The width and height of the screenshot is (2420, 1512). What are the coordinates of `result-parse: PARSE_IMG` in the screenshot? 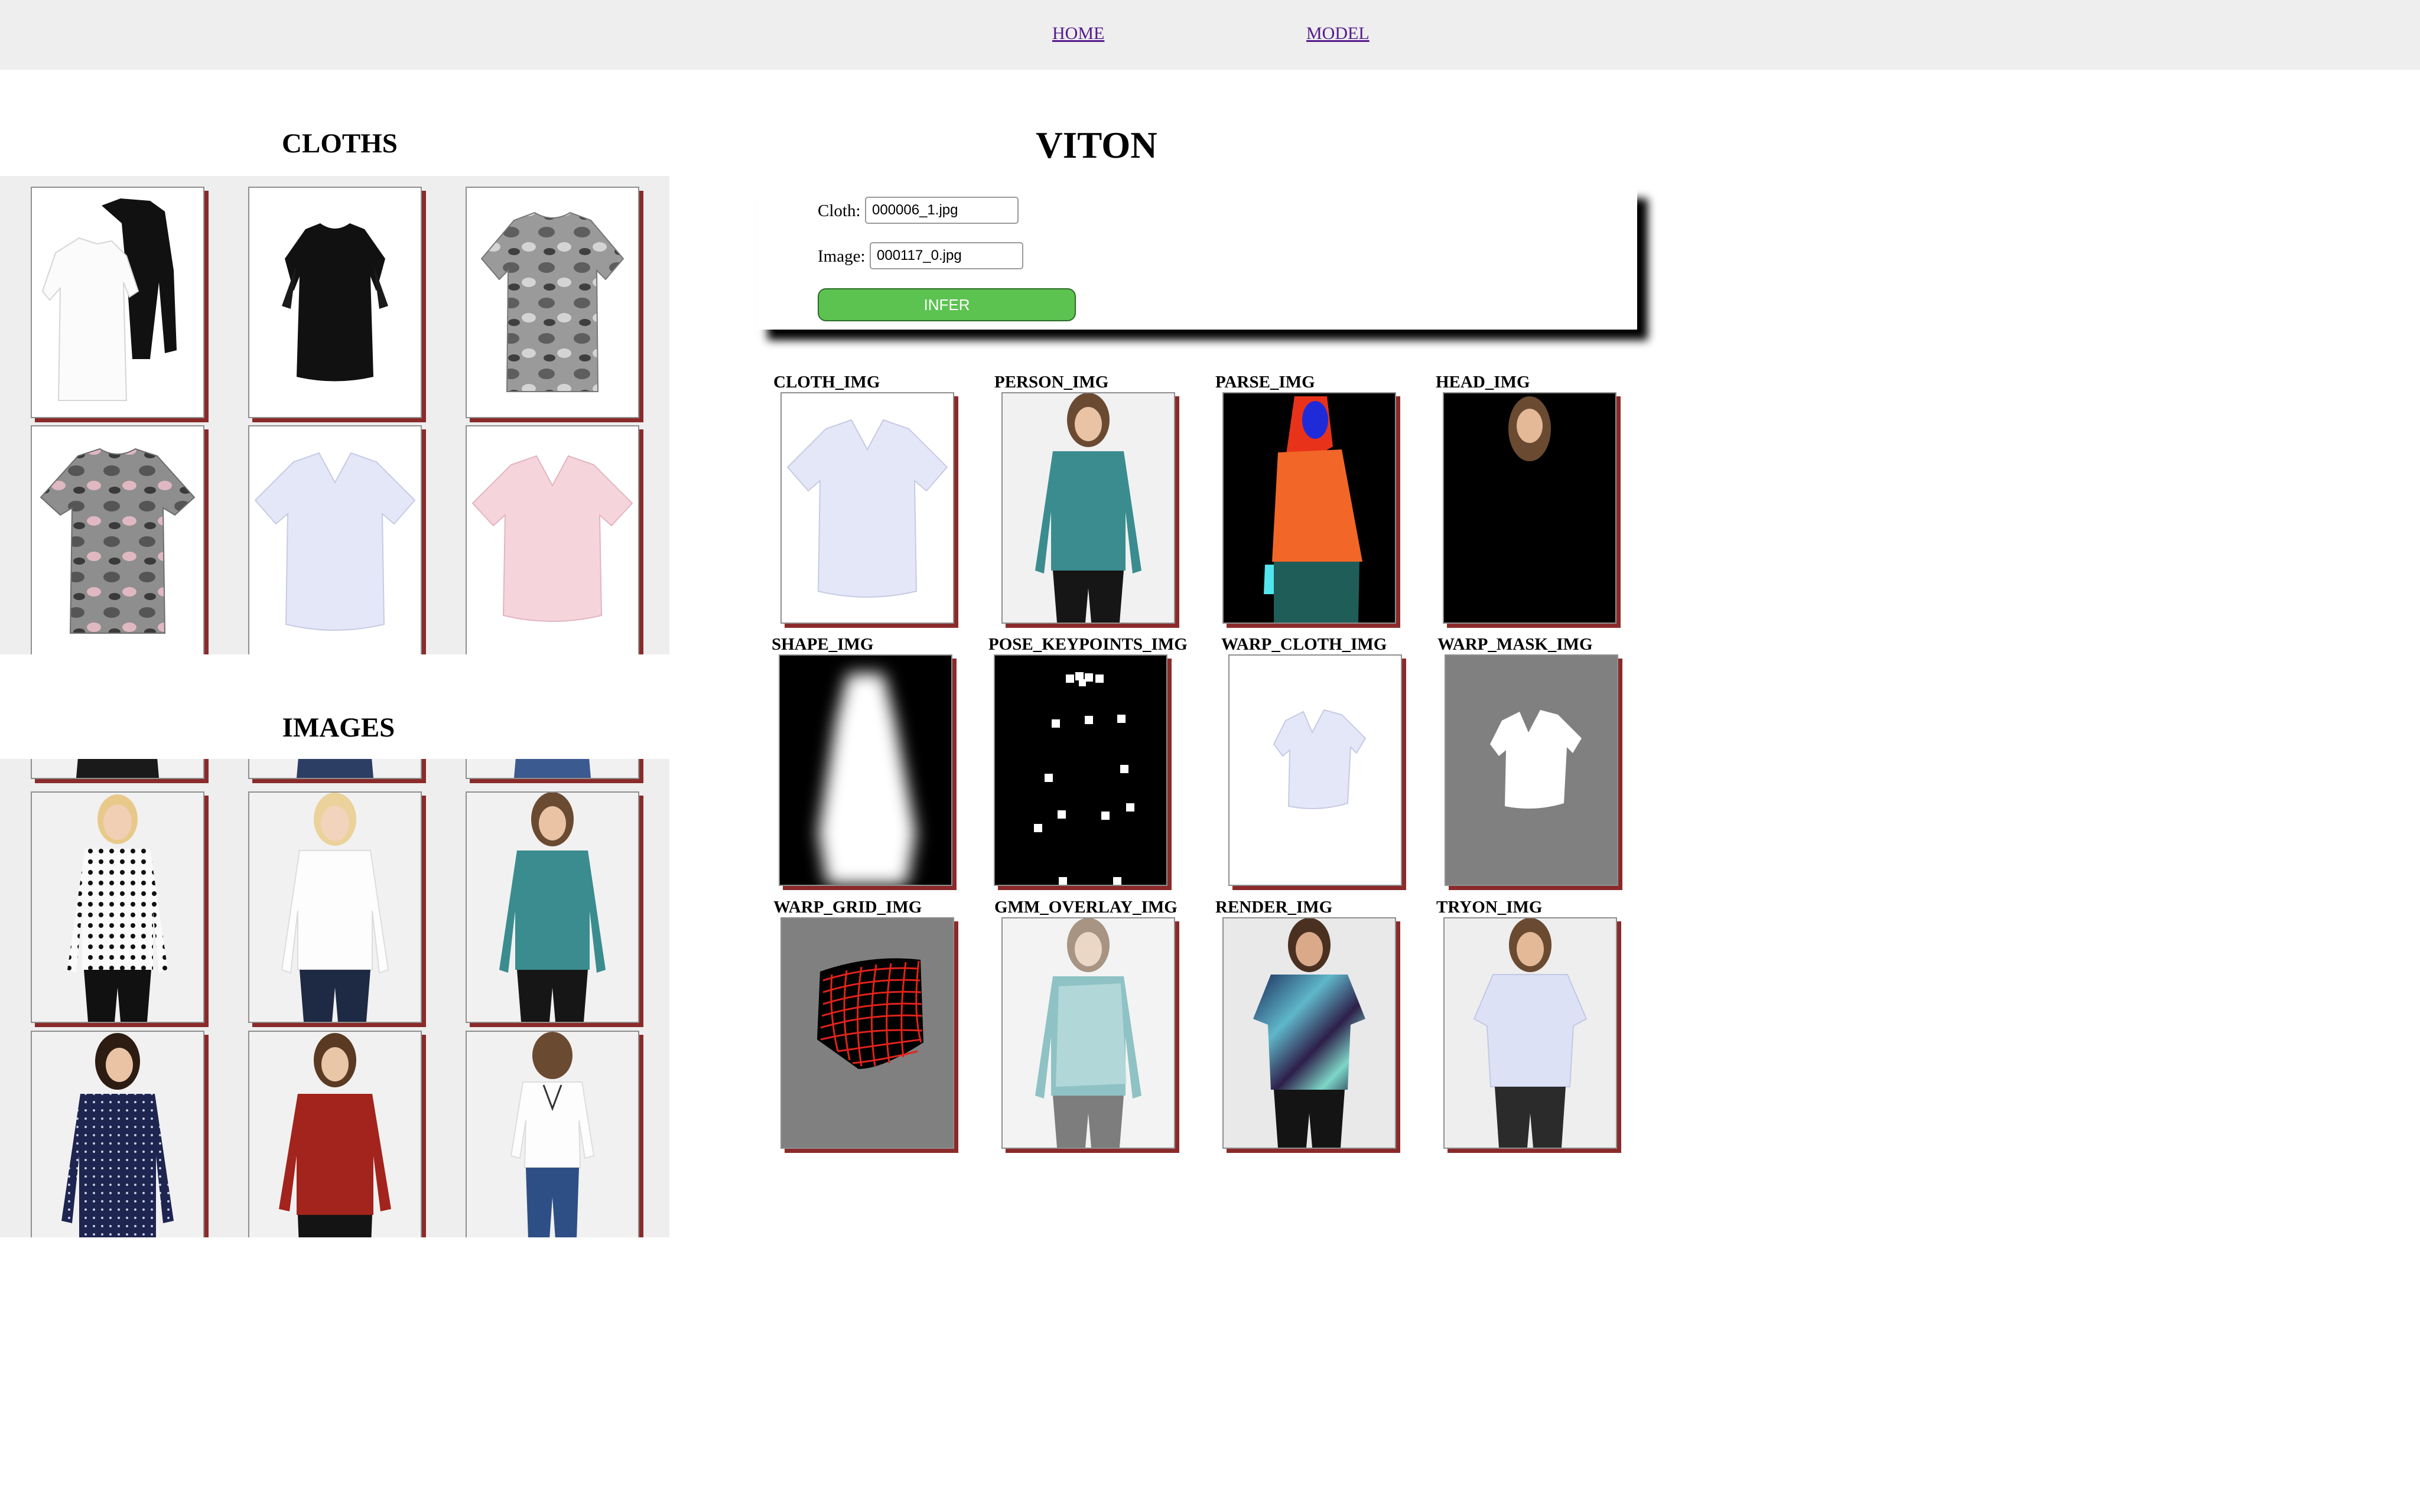 It's located at (1333, 503).